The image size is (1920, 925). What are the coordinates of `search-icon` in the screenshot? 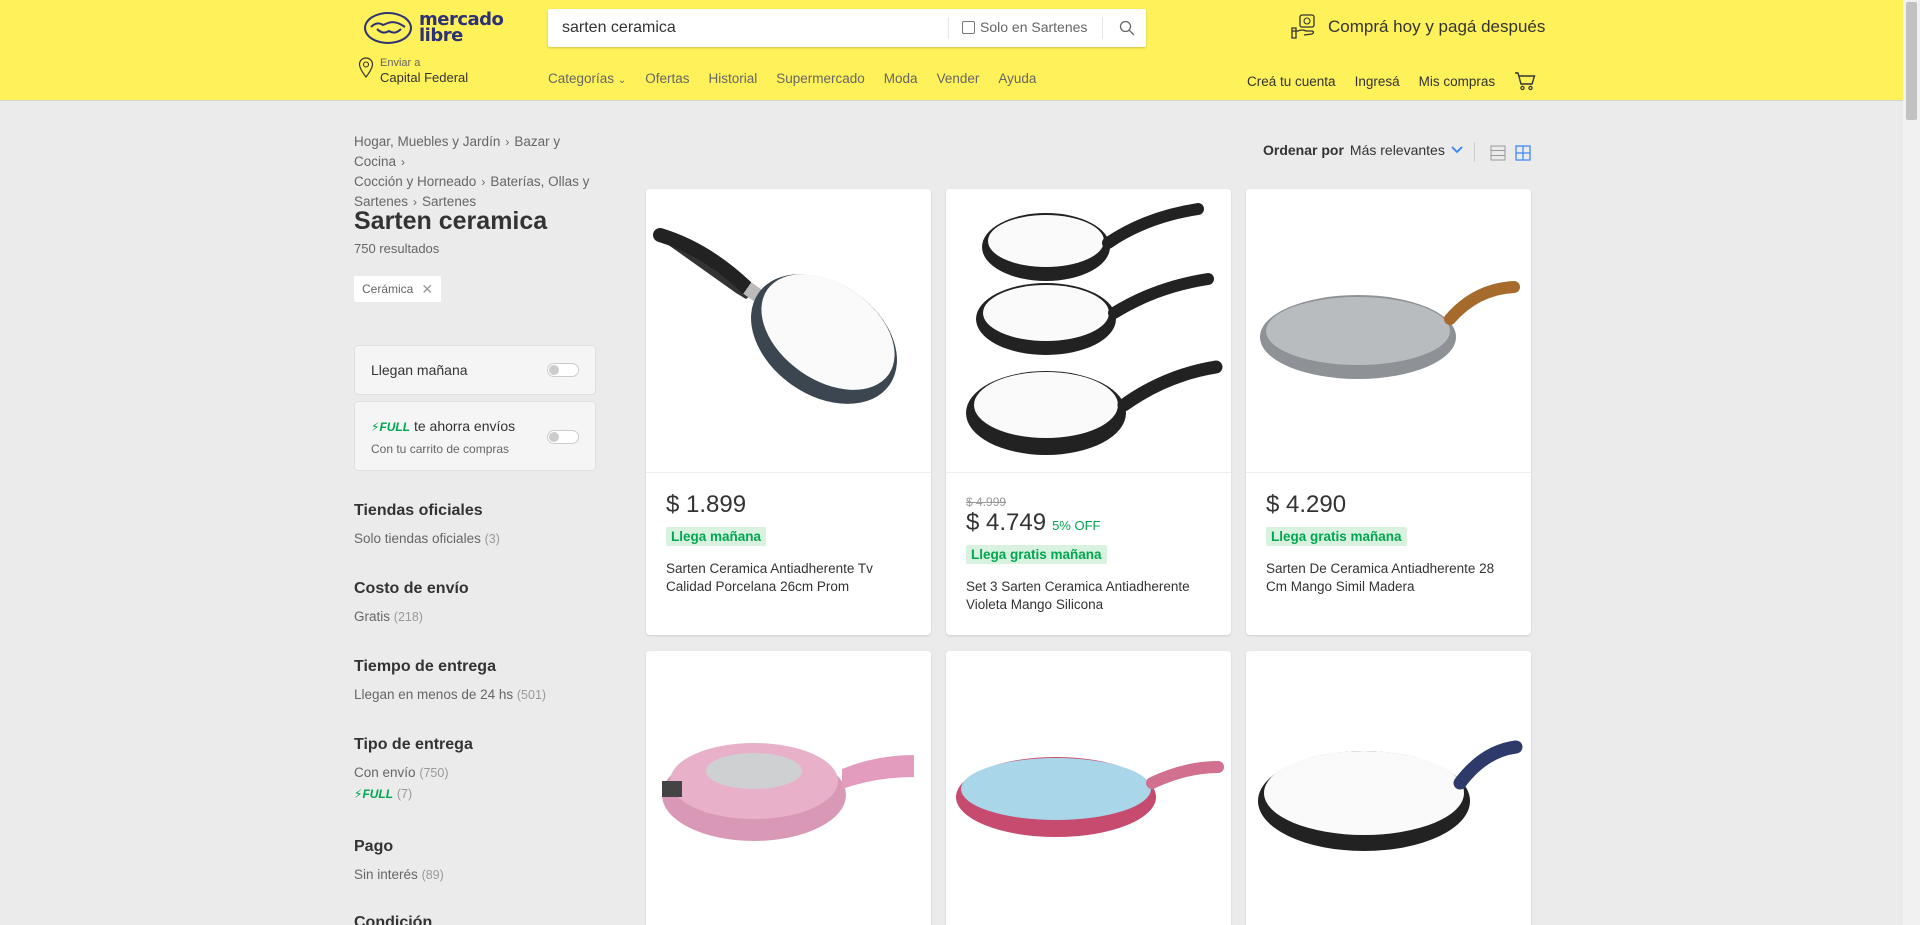 It's located at (1127, 28).